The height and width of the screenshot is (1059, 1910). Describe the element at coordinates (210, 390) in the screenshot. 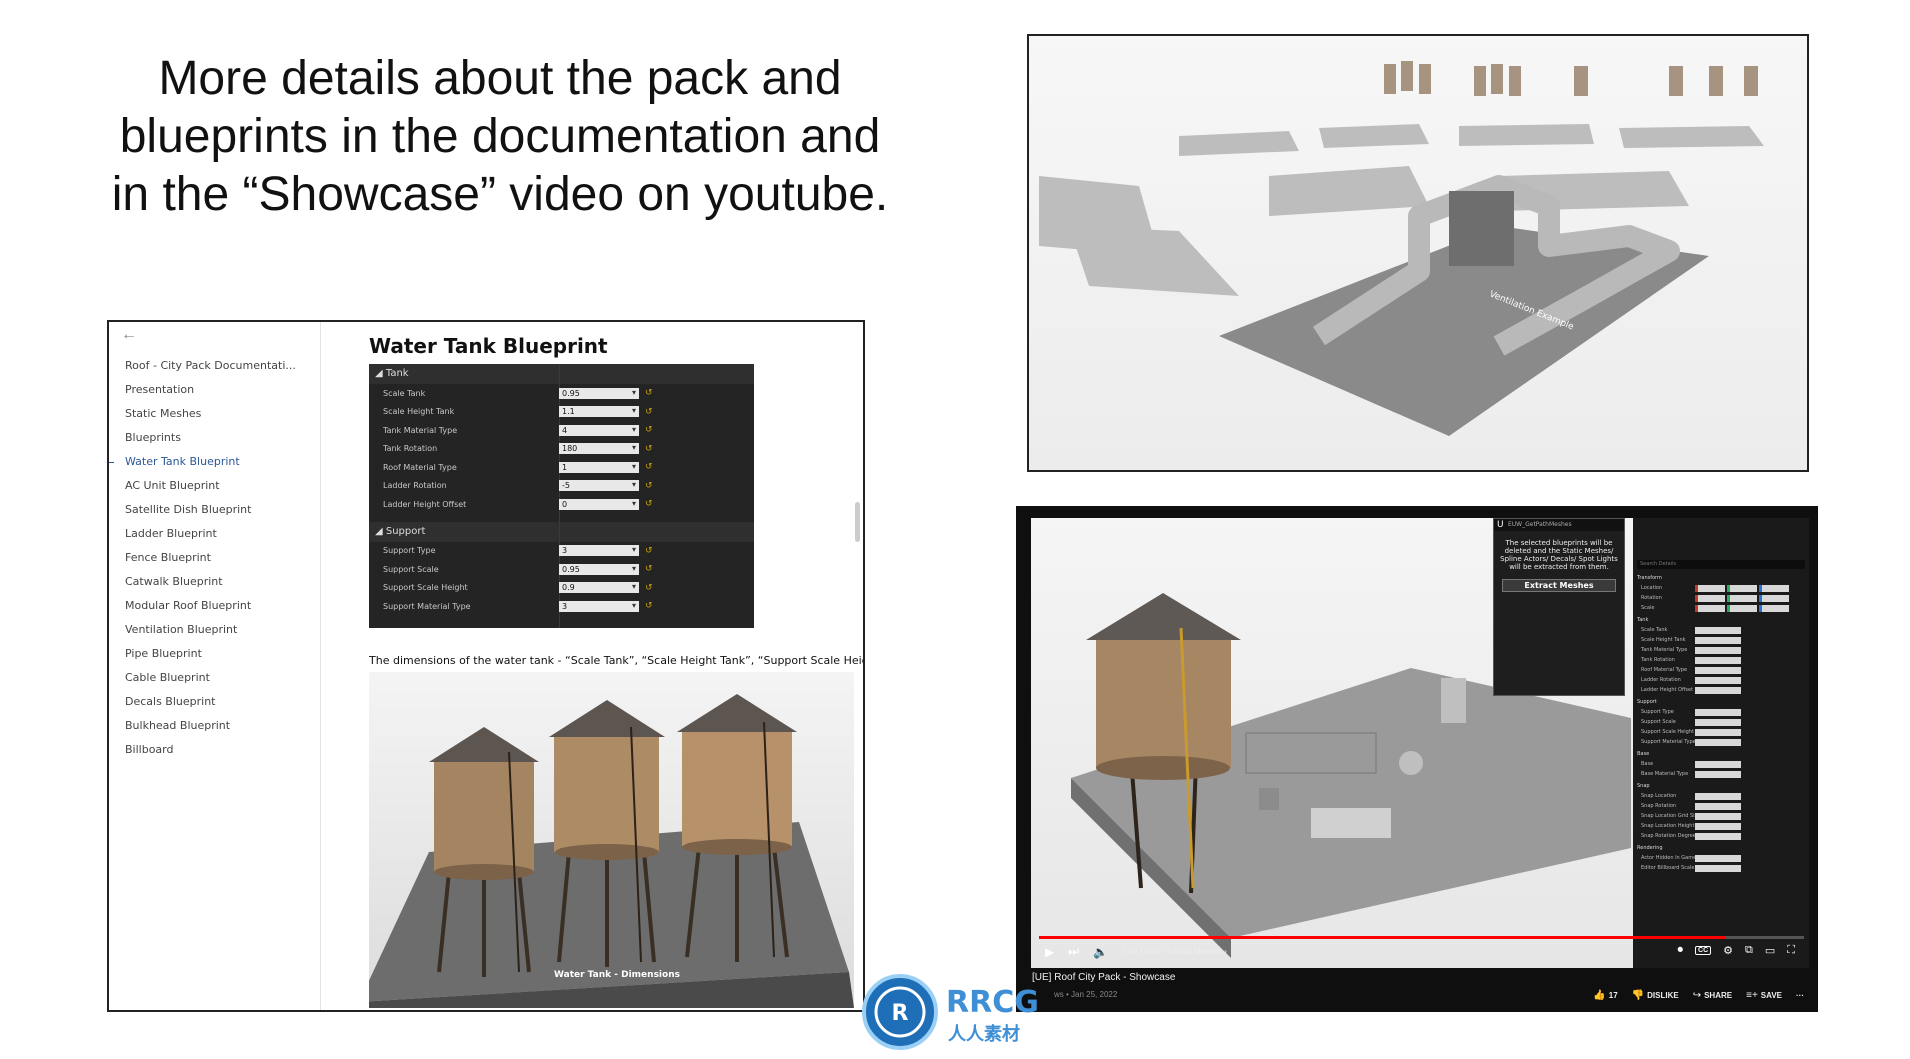

I see `doc-nav-item: Presentation` at that location.